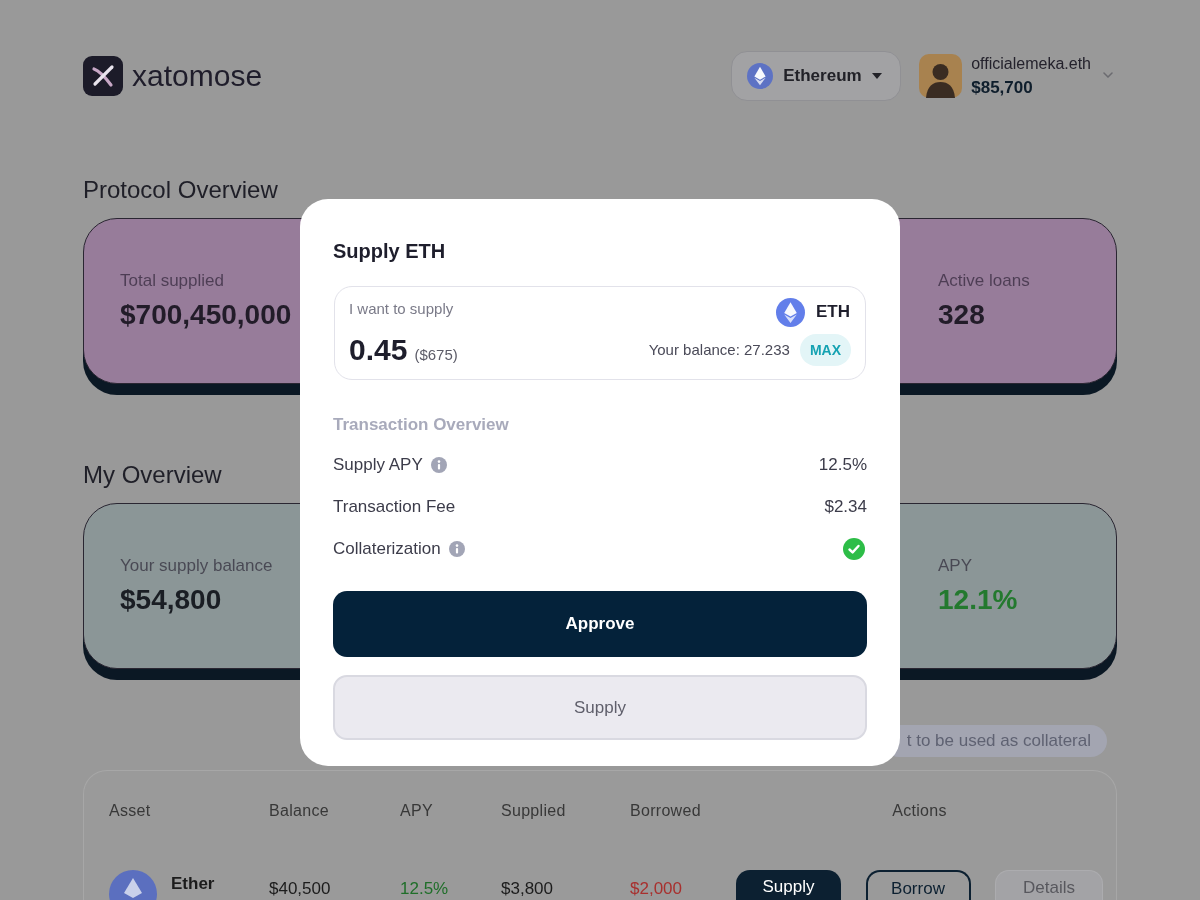 The width and height of the screenshot is (1200, 900). I want to click on token-symbol: ETH, so click(833, 312).